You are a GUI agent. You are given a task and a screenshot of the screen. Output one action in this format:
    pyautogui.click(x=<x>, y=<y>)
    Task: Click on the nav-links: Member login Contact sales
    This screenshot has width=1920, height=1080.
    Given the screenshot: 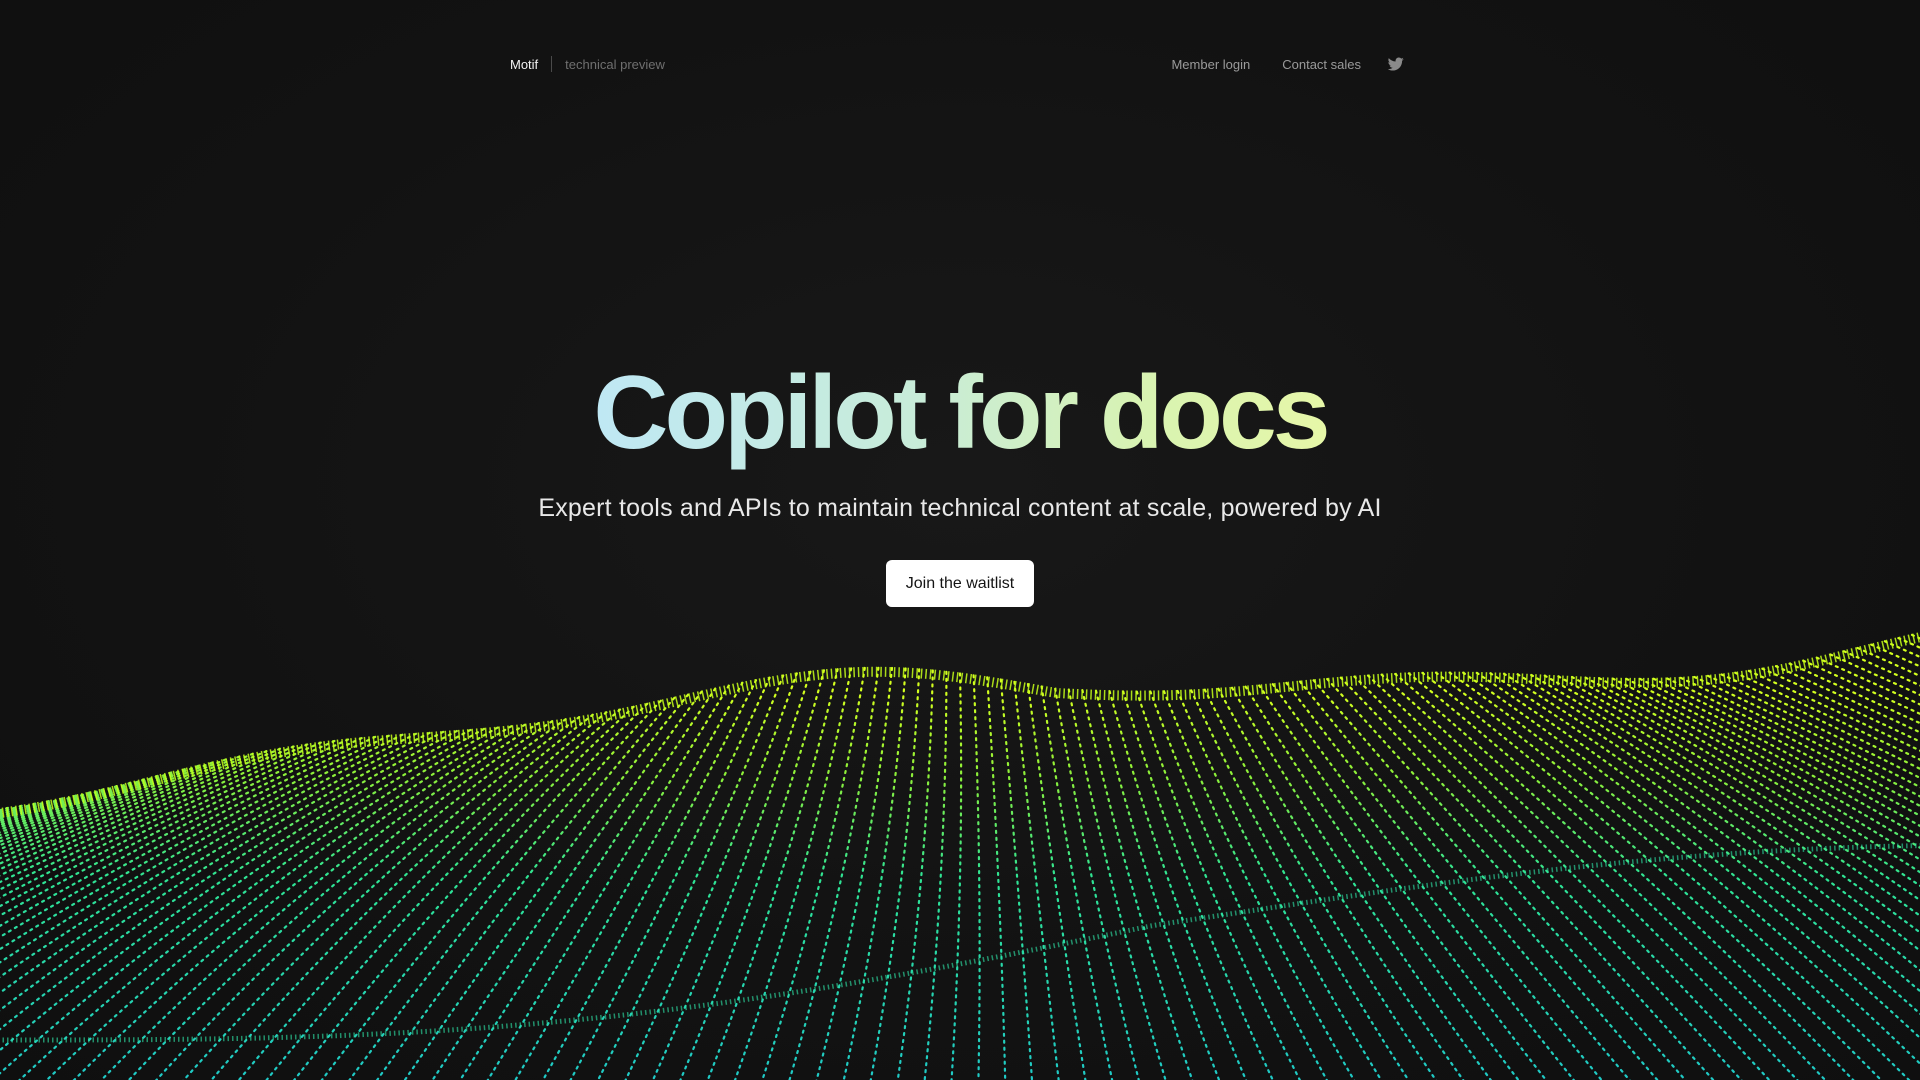 What is the action you would take?
    pyautogui.click(x=1287, y=64)
    